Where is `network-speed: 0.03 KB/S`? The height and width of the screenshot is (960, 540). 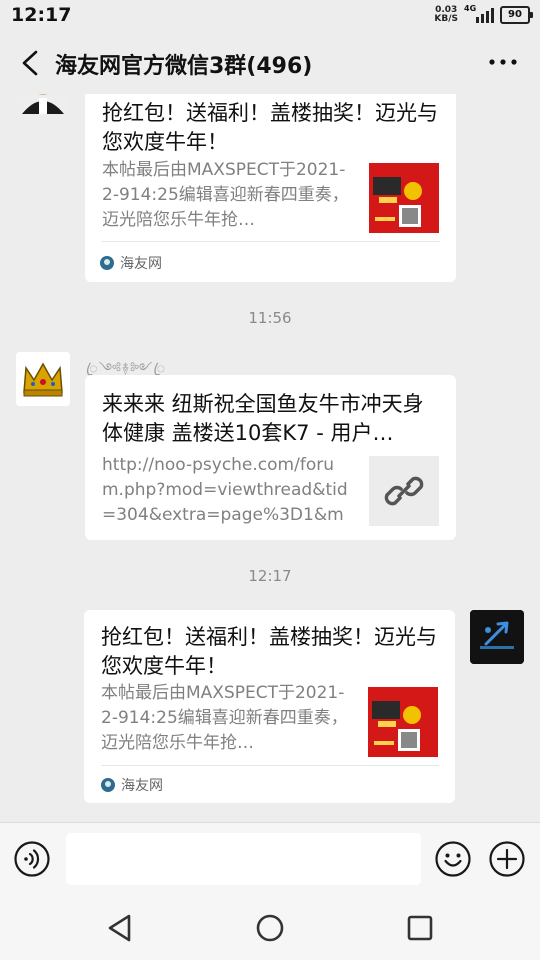 network-speed: 0.03 KB/S is located at coordinates (446, 15).